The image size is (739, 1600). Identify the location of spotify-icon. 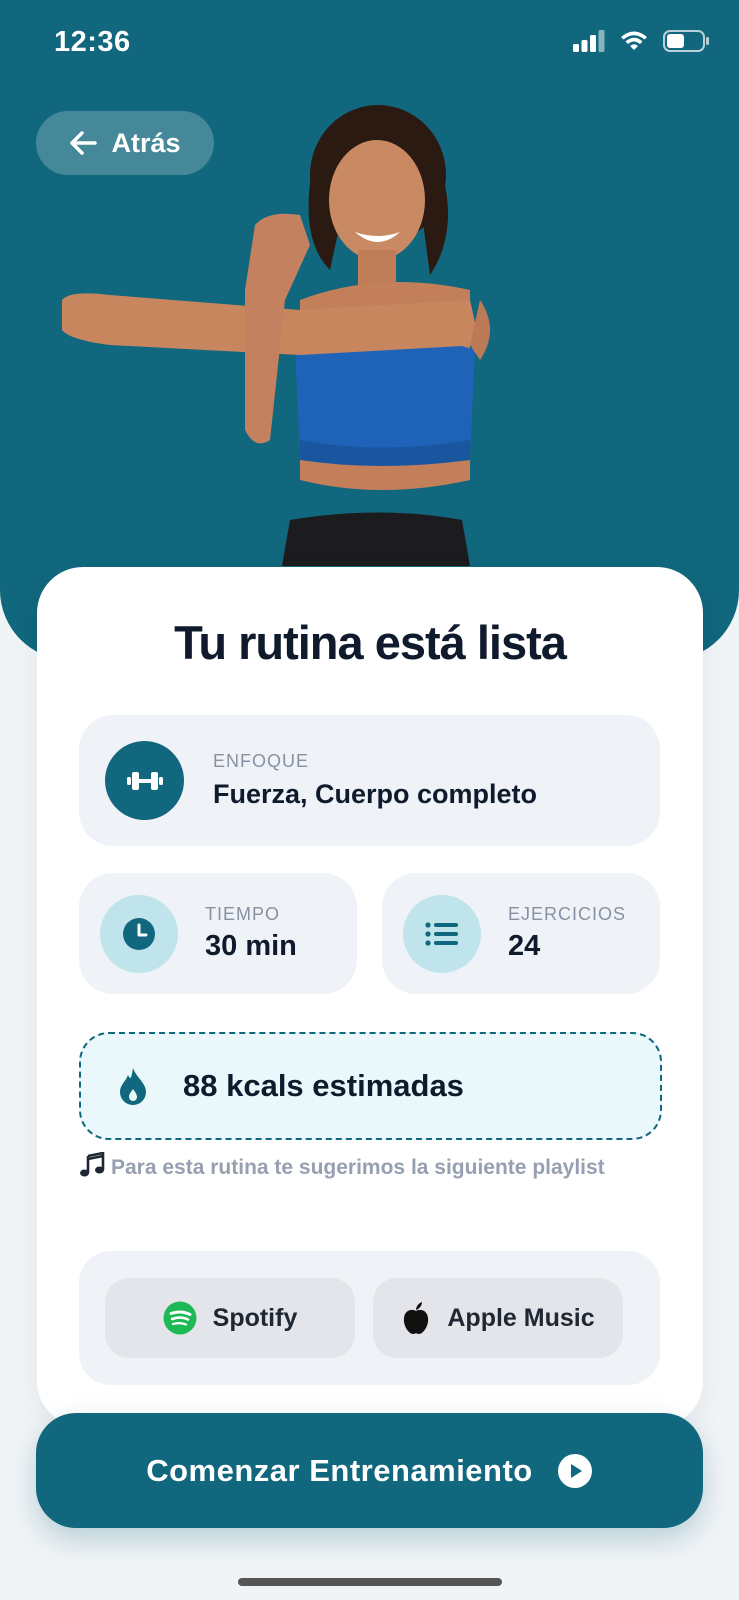
(180, 1318).